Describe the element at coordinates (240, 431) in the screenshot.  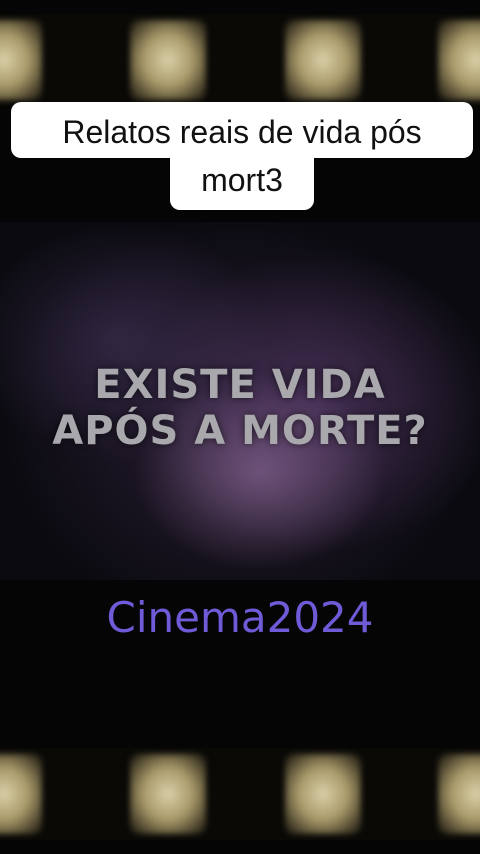
I see `video-title-line-2: APÓS A MORTE?` at that location.